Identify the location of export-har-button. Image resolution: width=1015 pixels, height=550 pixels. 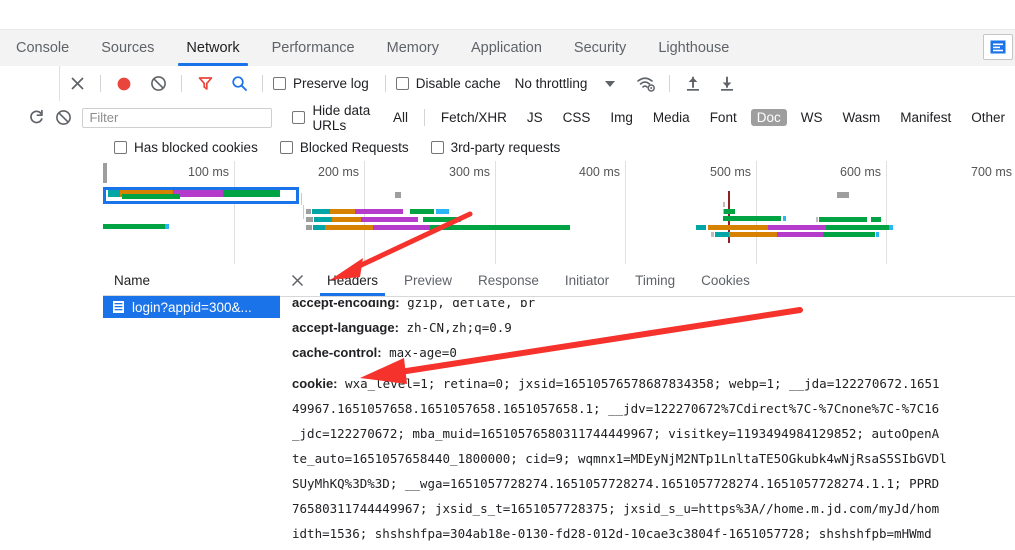
(727, 84).